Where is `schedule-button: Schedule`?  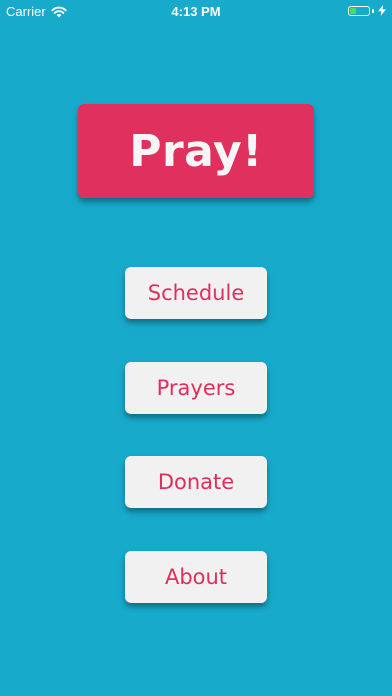 schedule-button: Schedule is located at coordinates (196, 293).